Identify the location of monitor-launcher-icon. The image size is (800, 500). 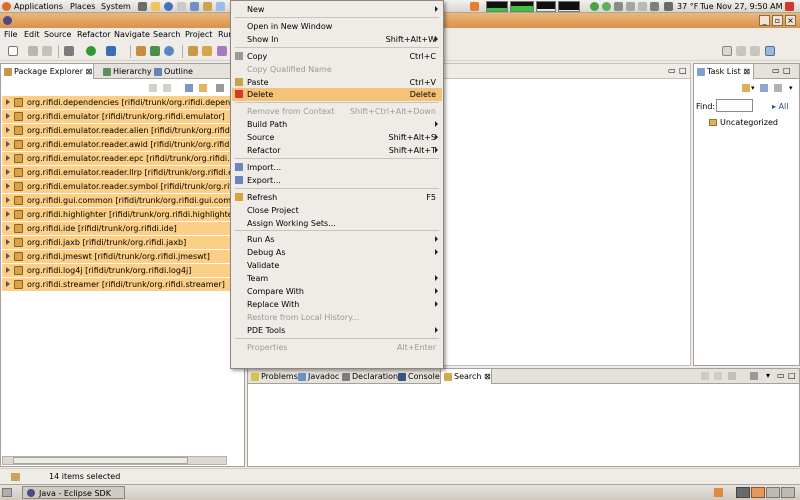
(474, 6).